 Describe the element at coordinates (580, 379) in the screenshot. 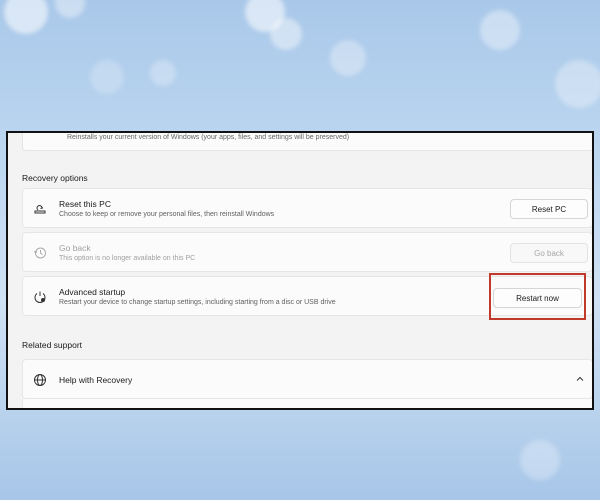

I see `chevron-up-icon` at that location.